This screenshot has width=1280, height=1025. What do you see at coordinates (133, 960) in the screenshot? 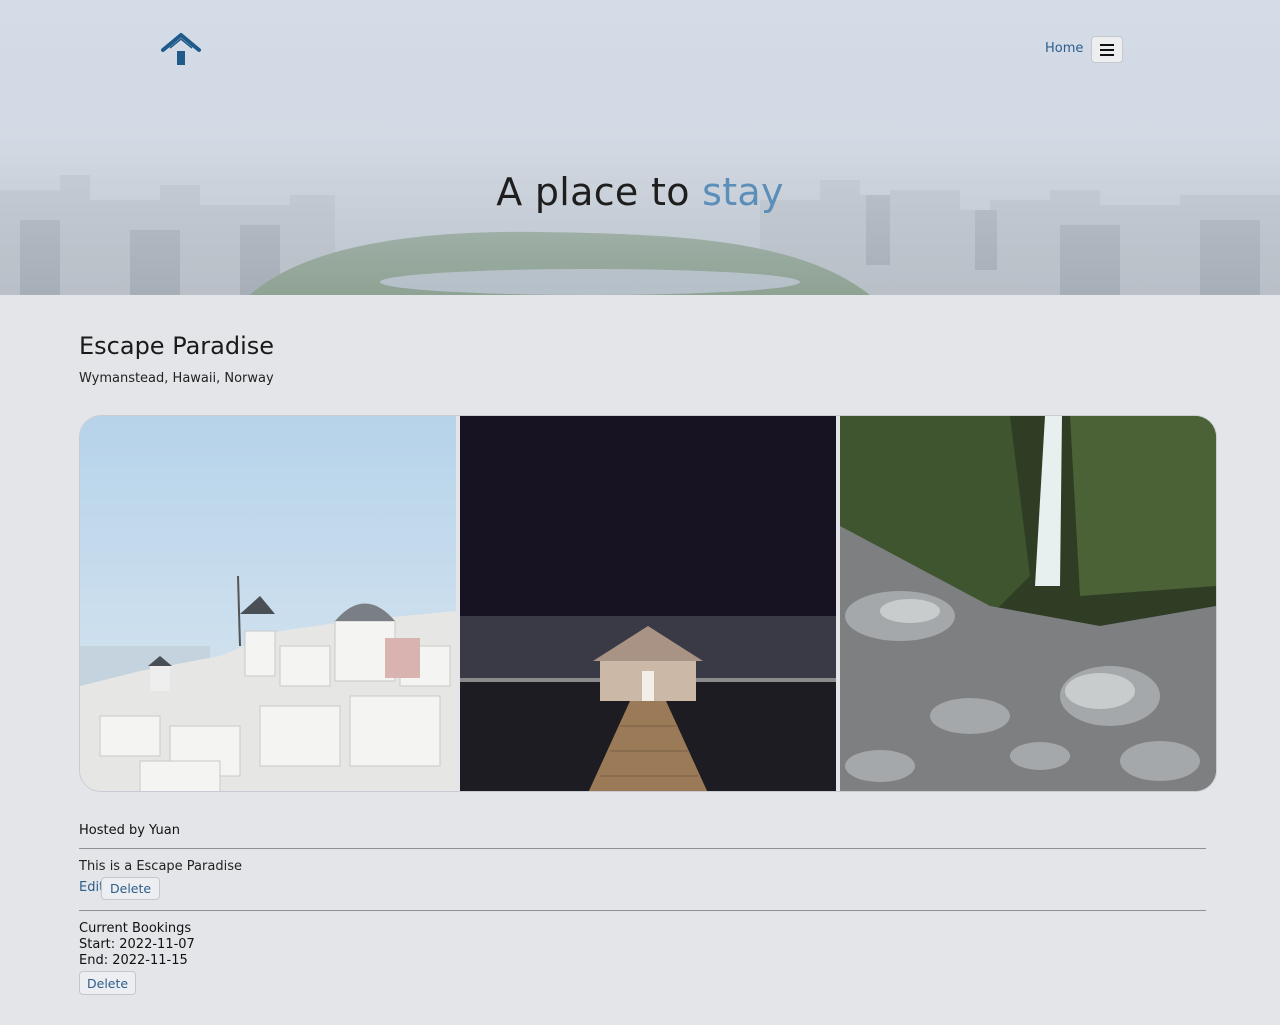
I see `booking-end-date: End: 2022-11-15` at bounding box center [133, 960].